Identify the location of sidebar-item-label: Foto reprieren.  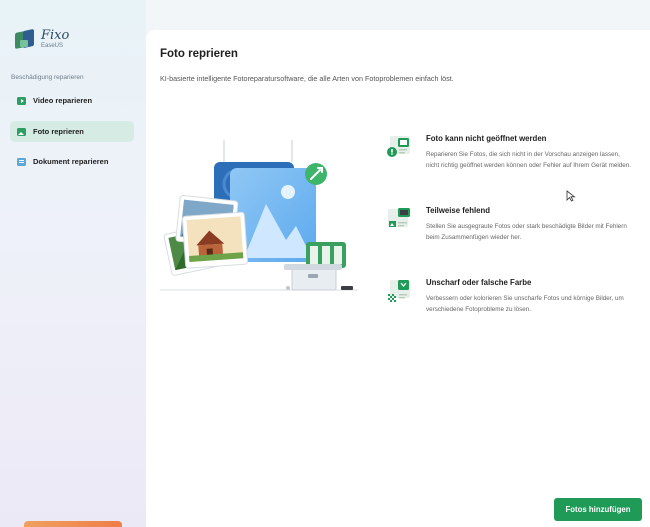
(58, 131).